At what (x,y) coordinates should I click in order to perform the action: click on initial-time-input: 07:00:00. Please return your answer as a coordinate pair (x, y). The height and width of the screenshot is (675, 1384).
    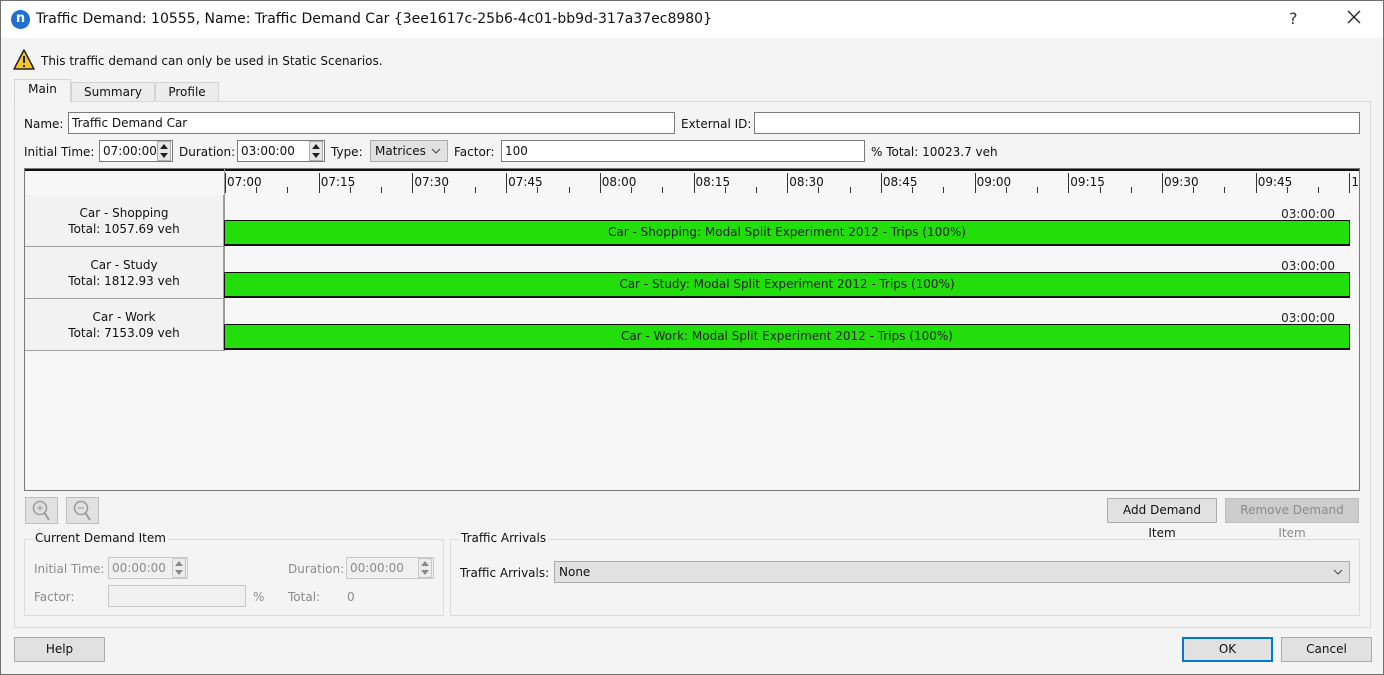
    Looking at the image, I should click on (136, 151).